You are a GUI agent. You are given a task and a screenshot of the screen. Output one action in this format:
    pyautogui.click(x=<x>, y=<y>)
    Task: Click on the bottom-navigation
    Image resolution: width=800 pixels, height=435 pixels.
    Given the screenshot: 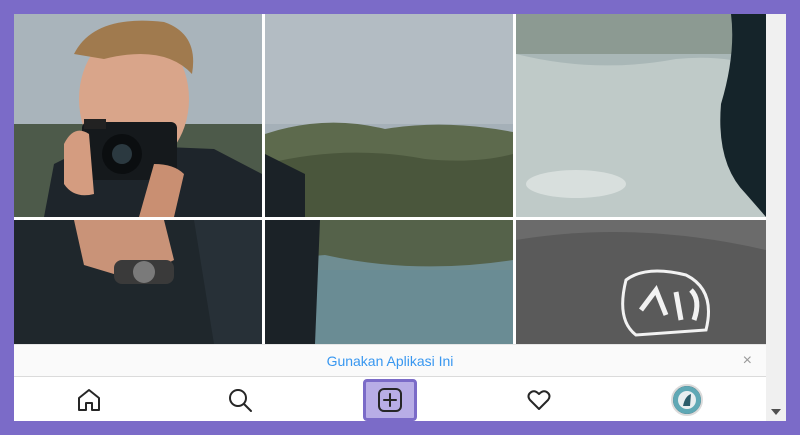 What is the action you would take?
    pyautogui.click(x=390, y=398)
    